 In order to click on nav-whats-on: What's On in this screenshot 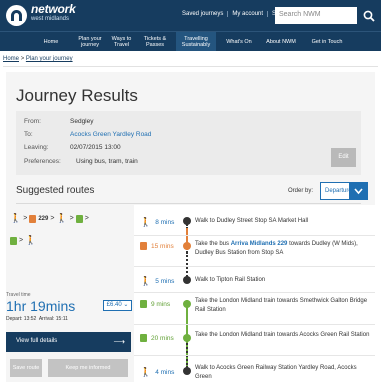, I will do `click(239, 41)`.